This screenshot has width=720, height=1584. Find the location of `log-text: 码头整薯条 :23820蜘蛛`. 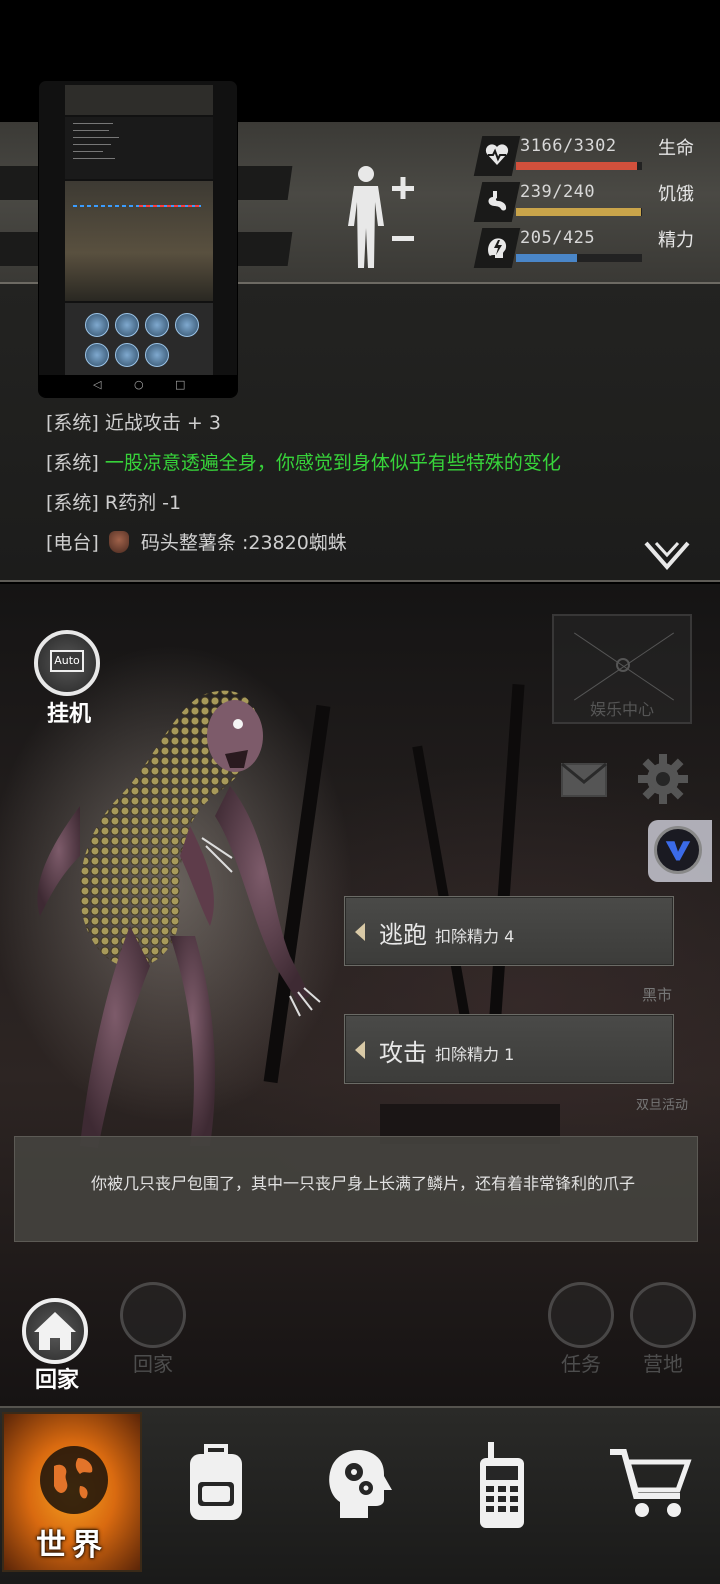

log-text: 码头整薯条 :23820蜘蛛 is located at coordinates (243, 543).